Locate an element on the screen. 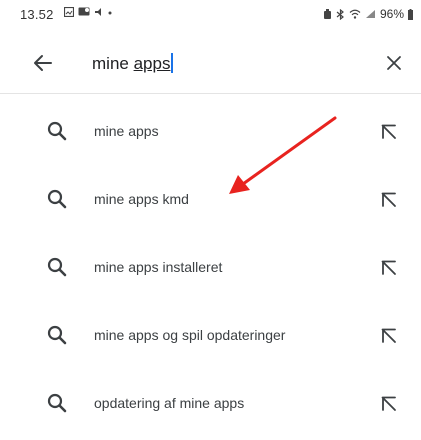 The width and height of the screenshot is (421, 440). dot-notification-icon is located at coordinates (110, 13).